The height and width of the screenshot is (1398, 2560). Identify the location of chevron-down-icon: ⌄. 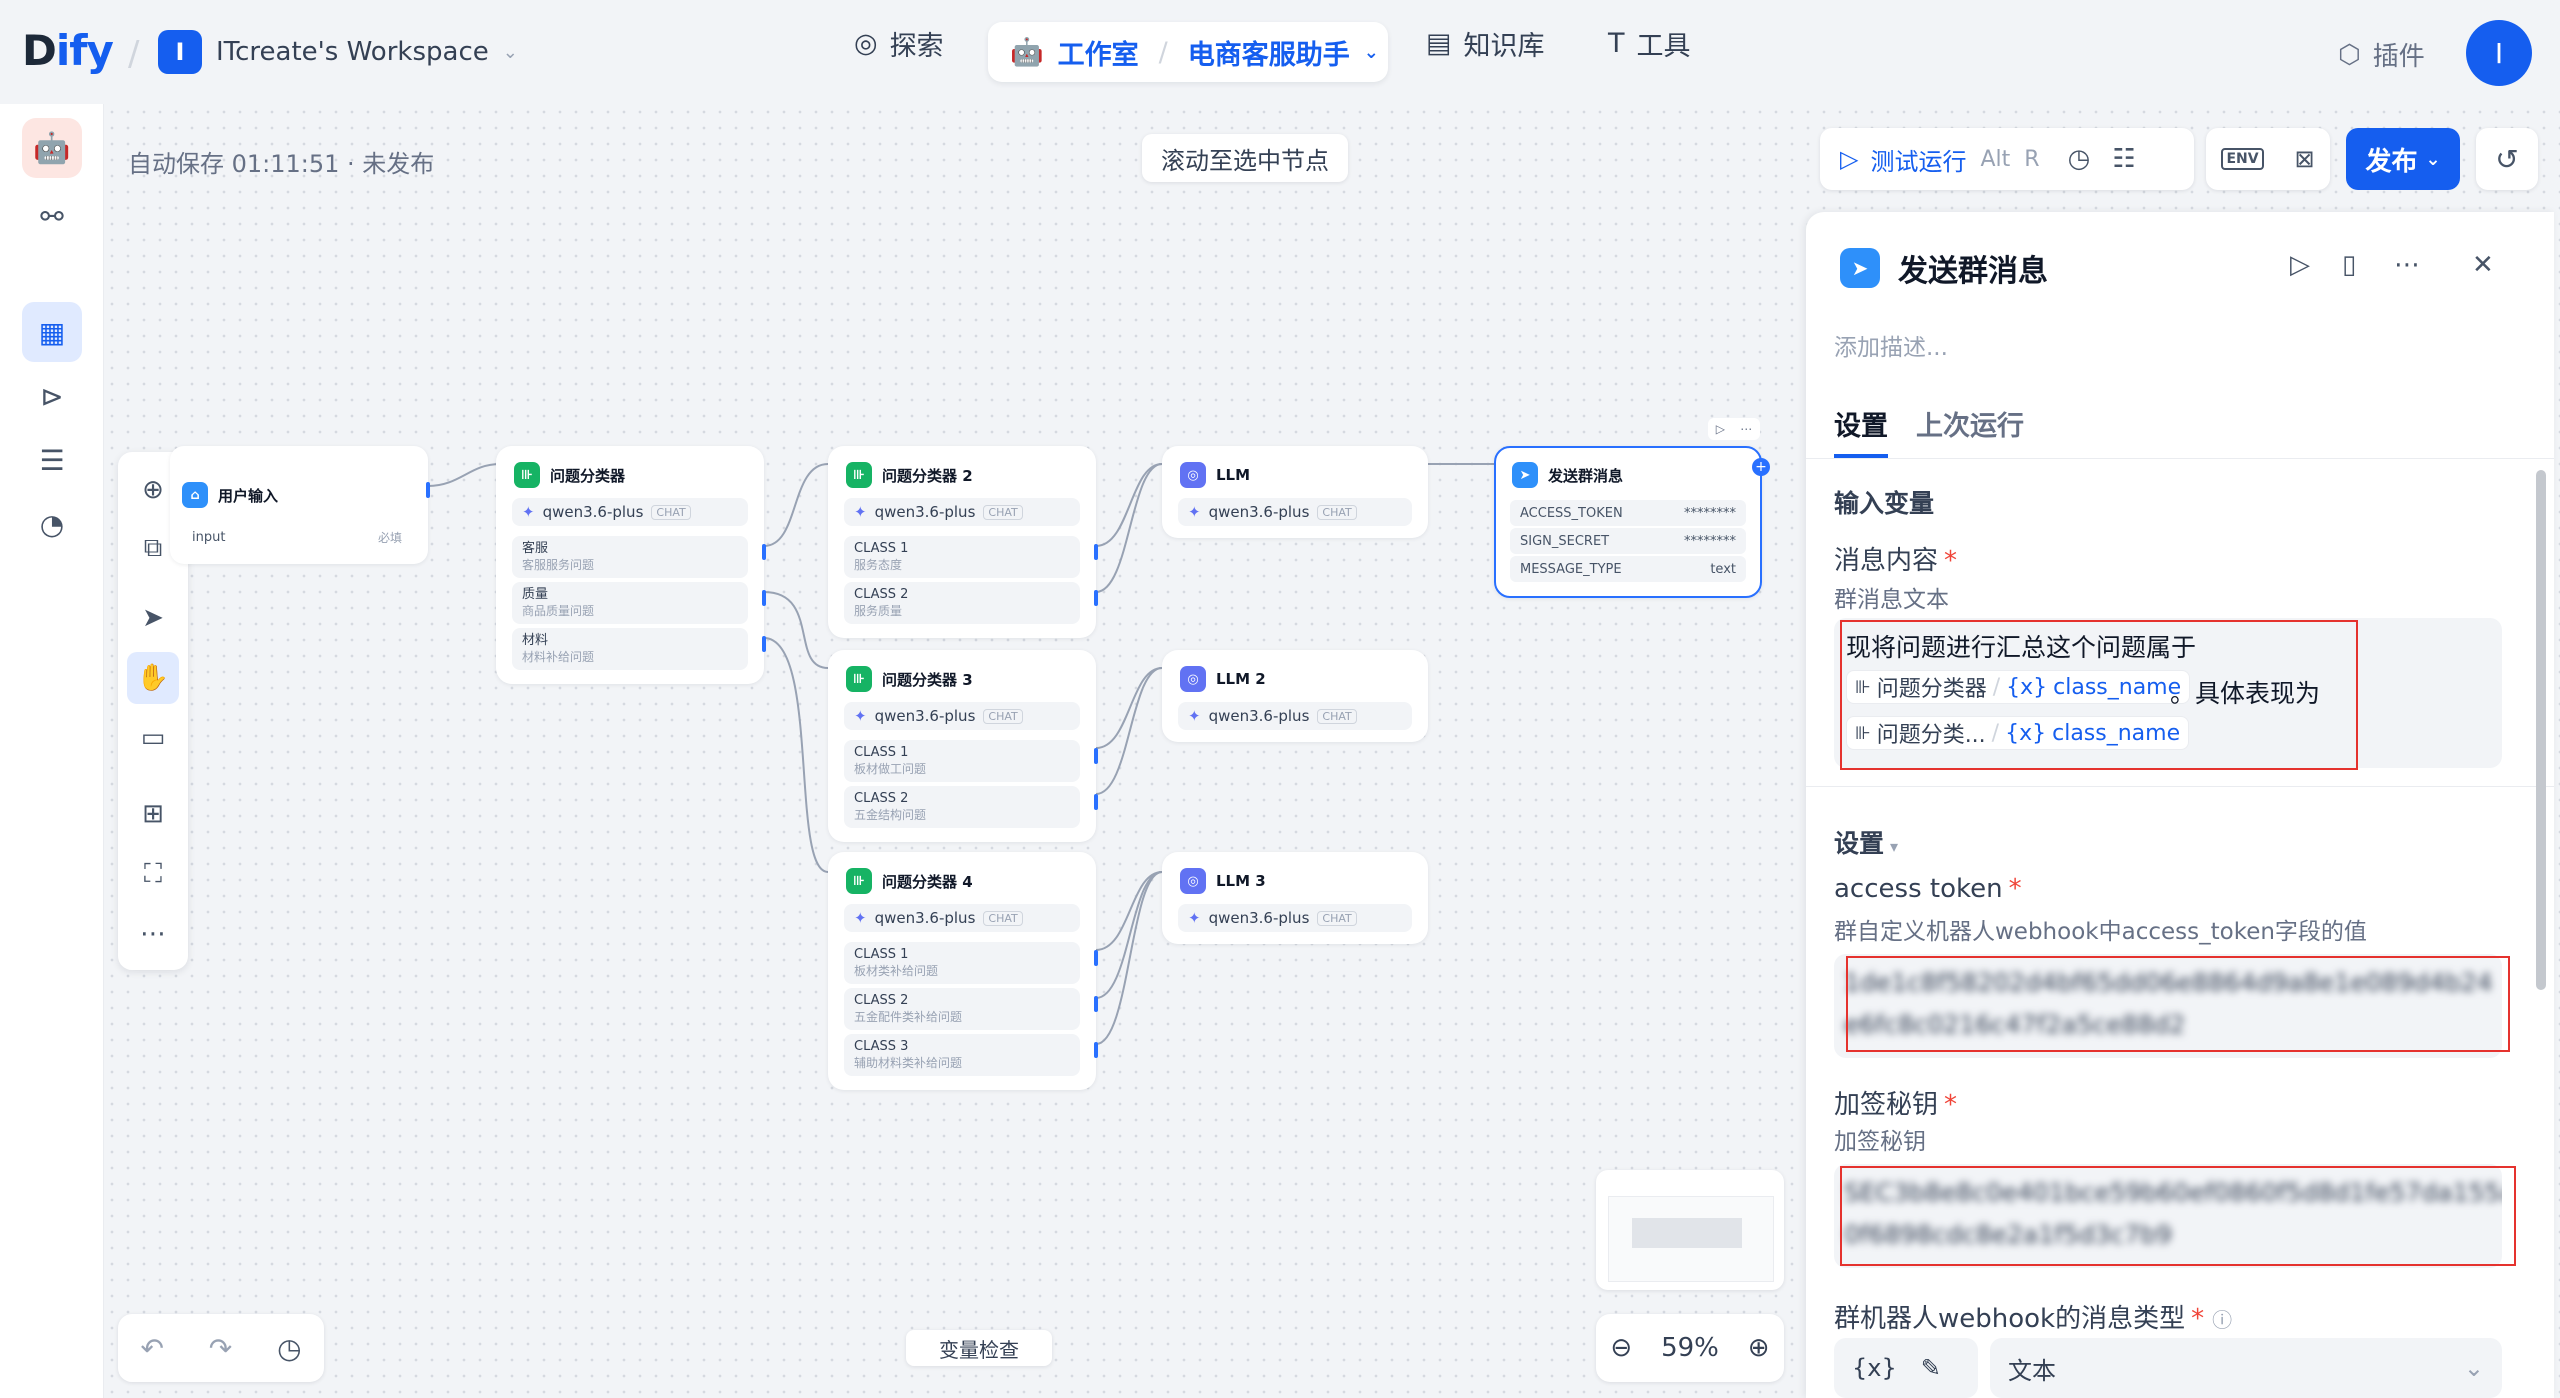
(2473, 1368).